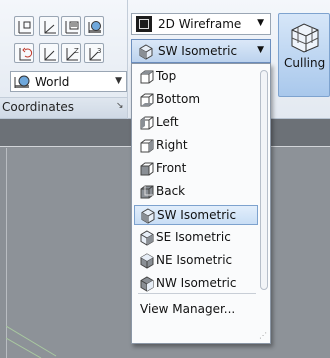 Image resolution: width=330 pixels, height=358 pixels. What do you see at coordinates (263, 335) in the screenshot?
I see `resize-grip-icon: ⋰` at bounding box center [263, 335].